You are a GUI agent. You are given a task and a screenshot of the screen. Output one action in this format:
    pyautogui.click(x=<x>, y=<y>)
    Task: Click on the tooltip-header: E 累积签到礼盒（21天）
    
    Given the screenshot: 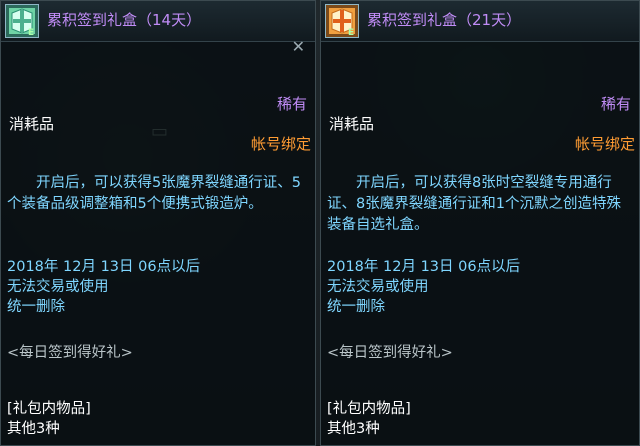 What is the action you would take?
    pyautogui.click(x=480, y=21)
    